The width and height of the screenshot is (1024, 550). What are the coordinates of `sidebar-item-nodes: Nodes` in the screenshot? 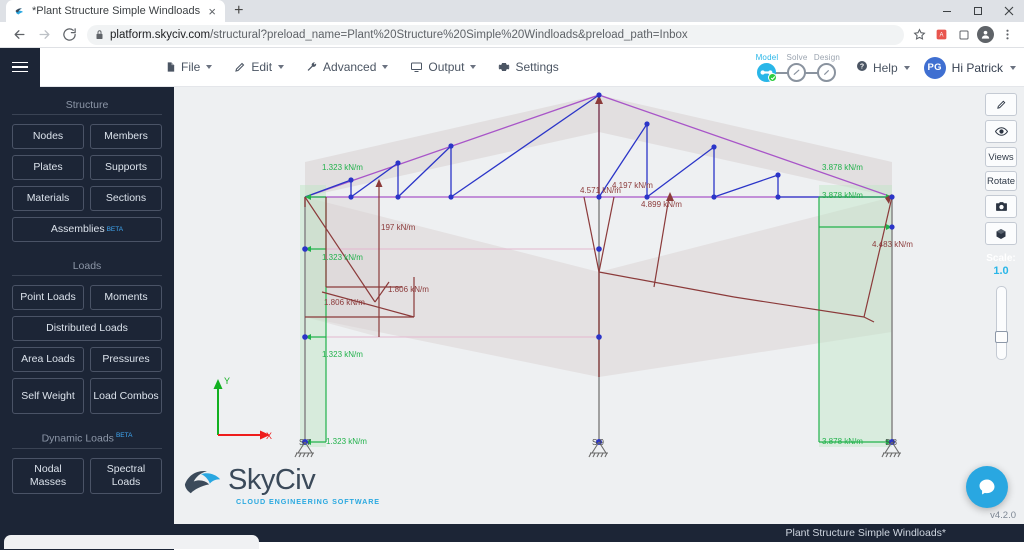 It's located at (48, 136).